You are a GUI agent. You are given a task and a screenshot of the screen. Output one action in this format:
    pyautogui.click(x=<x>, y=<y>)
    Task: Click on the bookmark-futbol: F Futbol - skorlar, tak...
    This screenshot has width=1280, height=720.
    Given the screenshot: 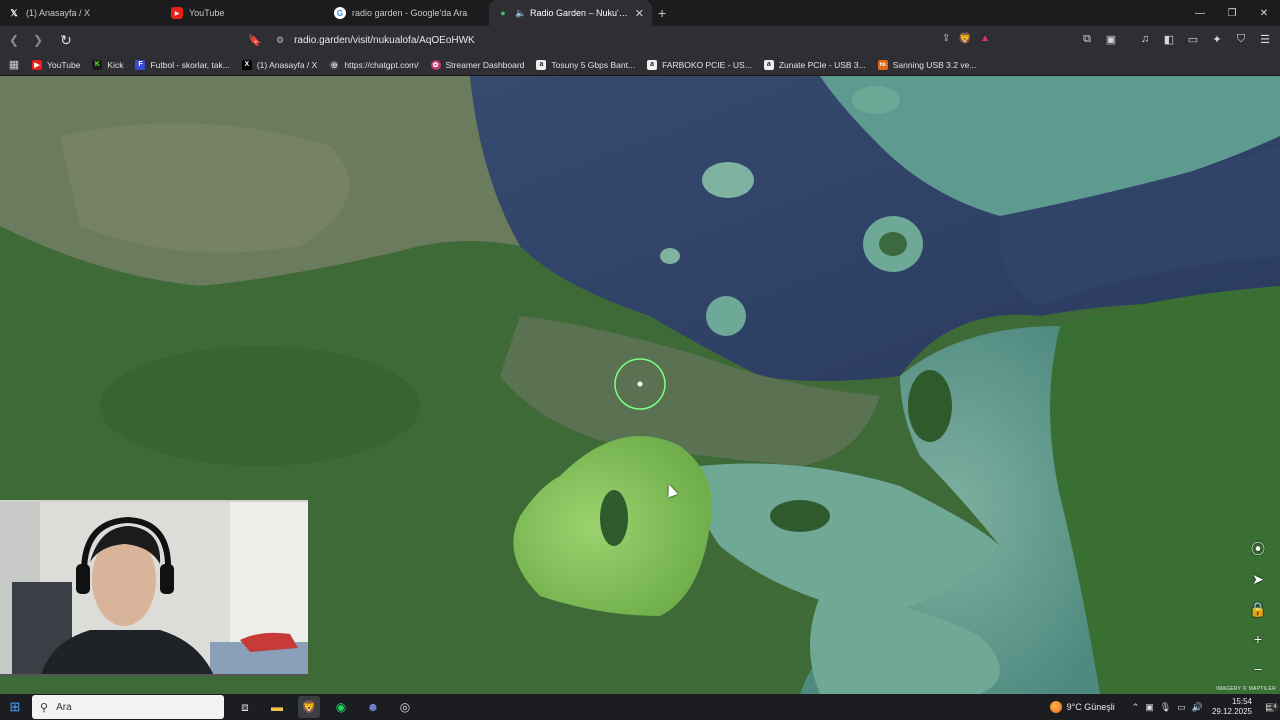 What is the action you would take?
    pyautogui.click(x=182, y=65)
    